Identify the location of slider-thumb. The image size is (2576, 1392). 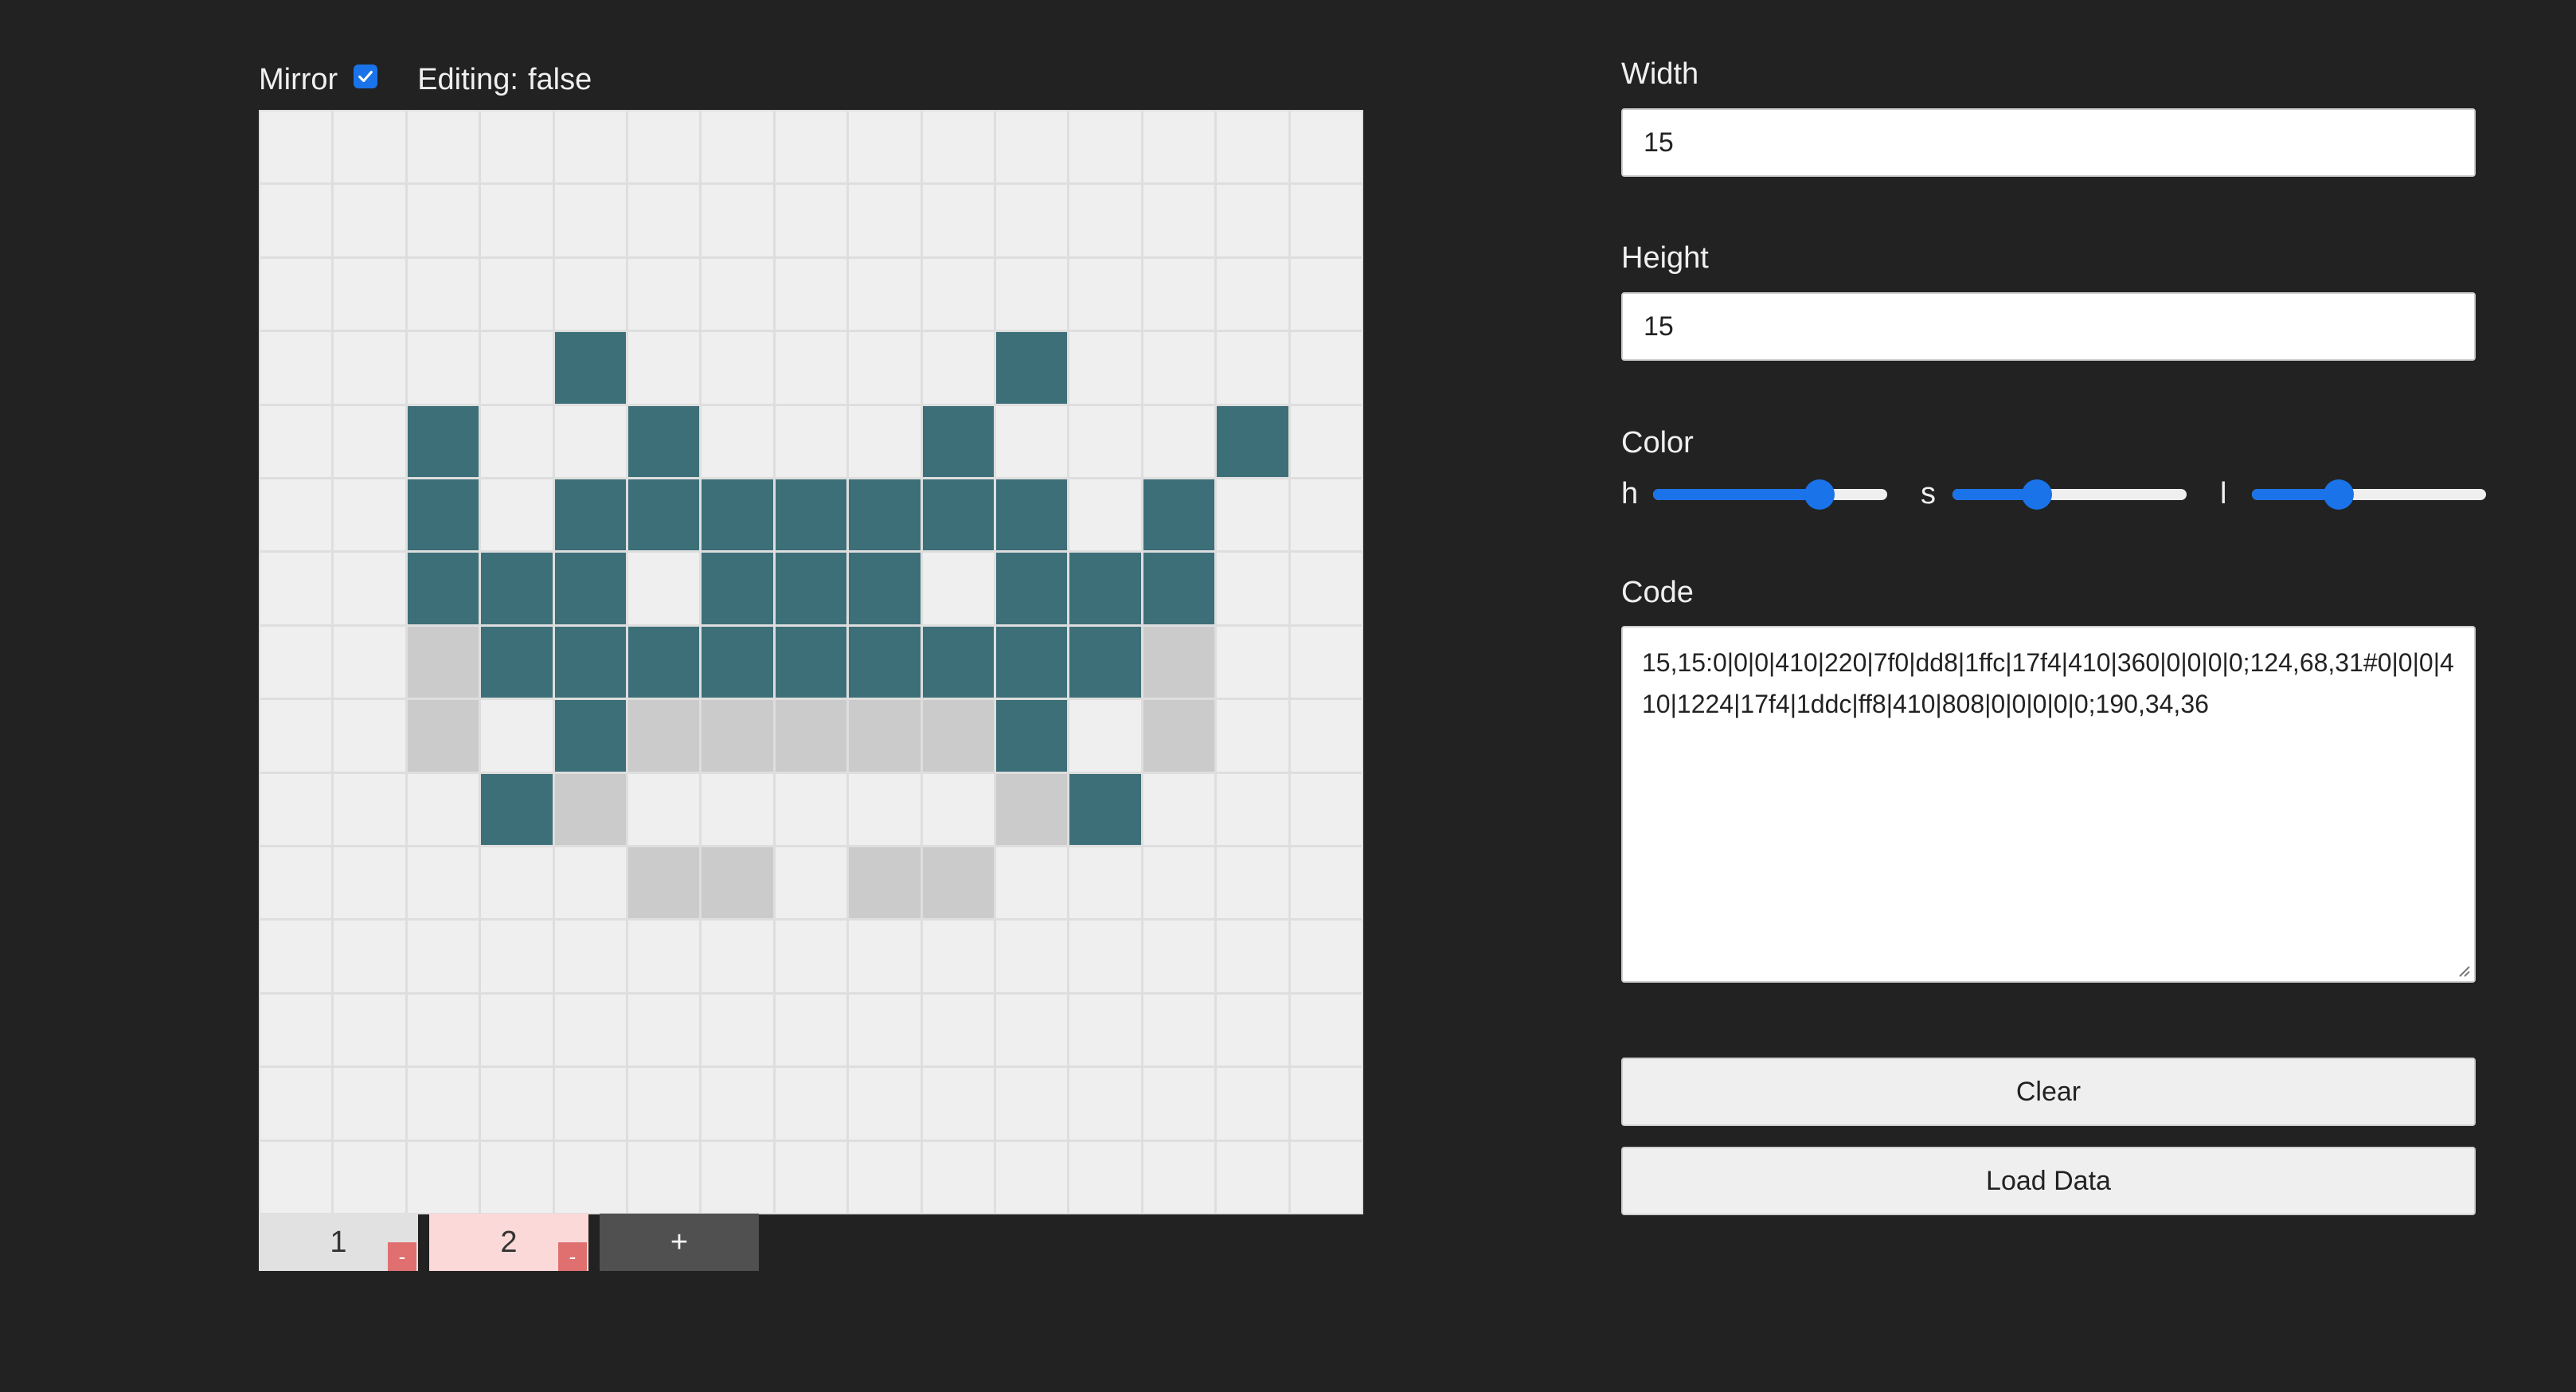
(2037, 494).